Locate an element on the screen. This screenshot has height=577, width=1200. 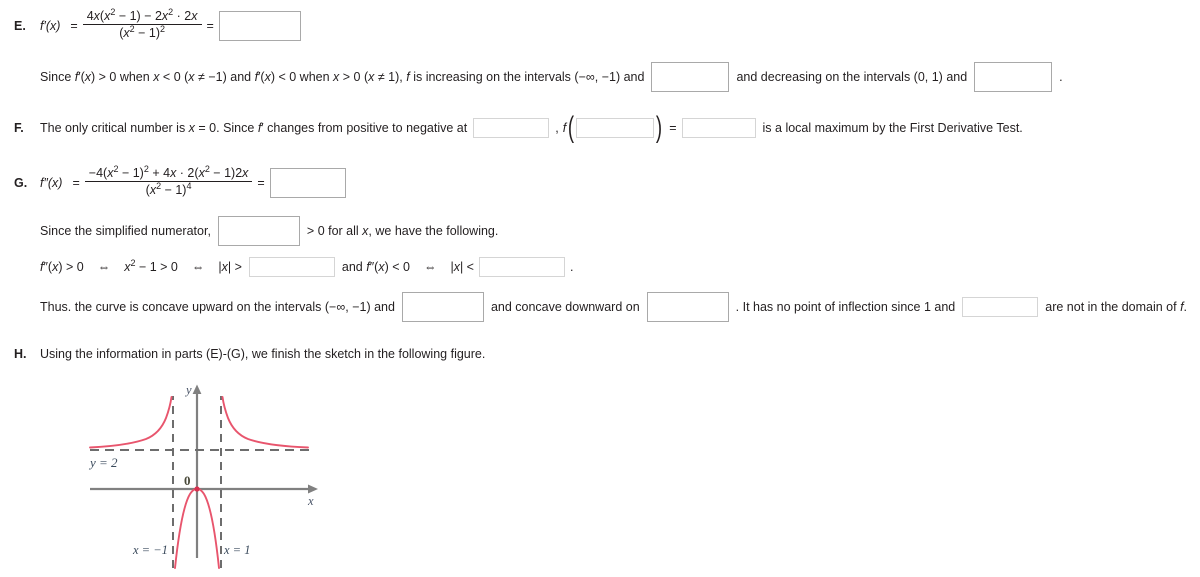
part-g-concave-up-interval-input is located at coordinates (442, 307).